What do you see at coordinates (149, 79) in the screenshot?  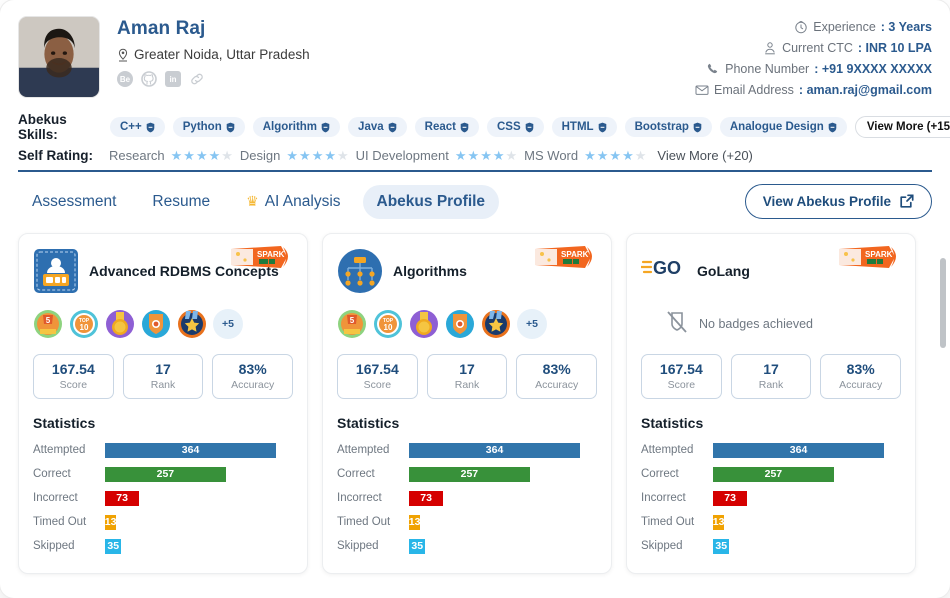 I see `github-icon` at bounding box center [149, 79].